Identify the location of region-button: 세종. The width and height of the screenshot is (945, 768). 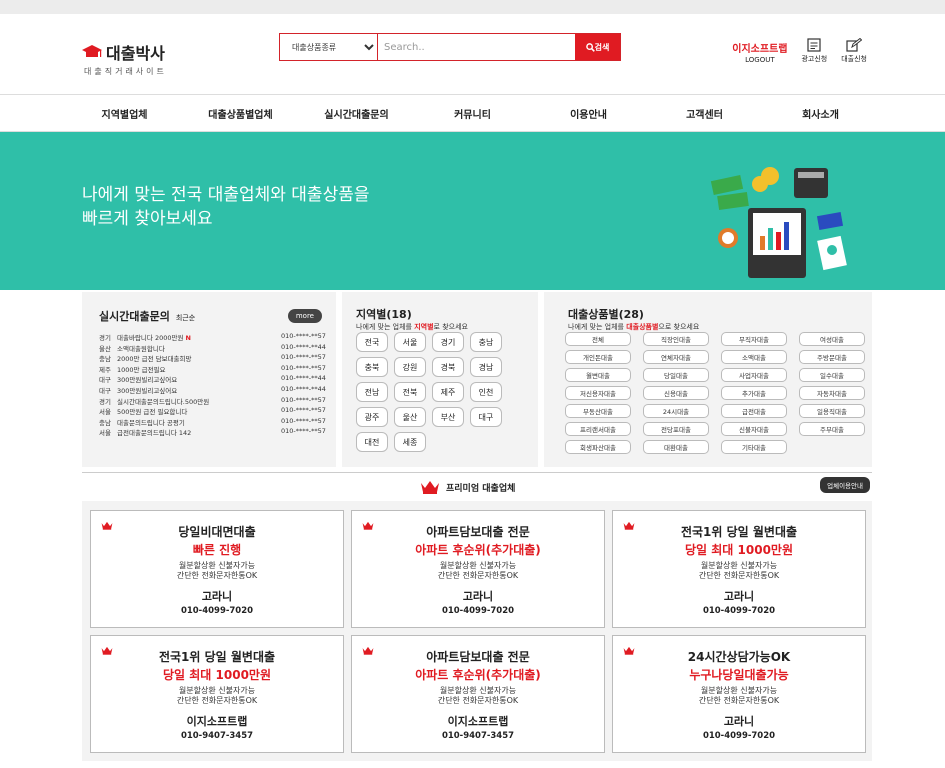
(410, 442).